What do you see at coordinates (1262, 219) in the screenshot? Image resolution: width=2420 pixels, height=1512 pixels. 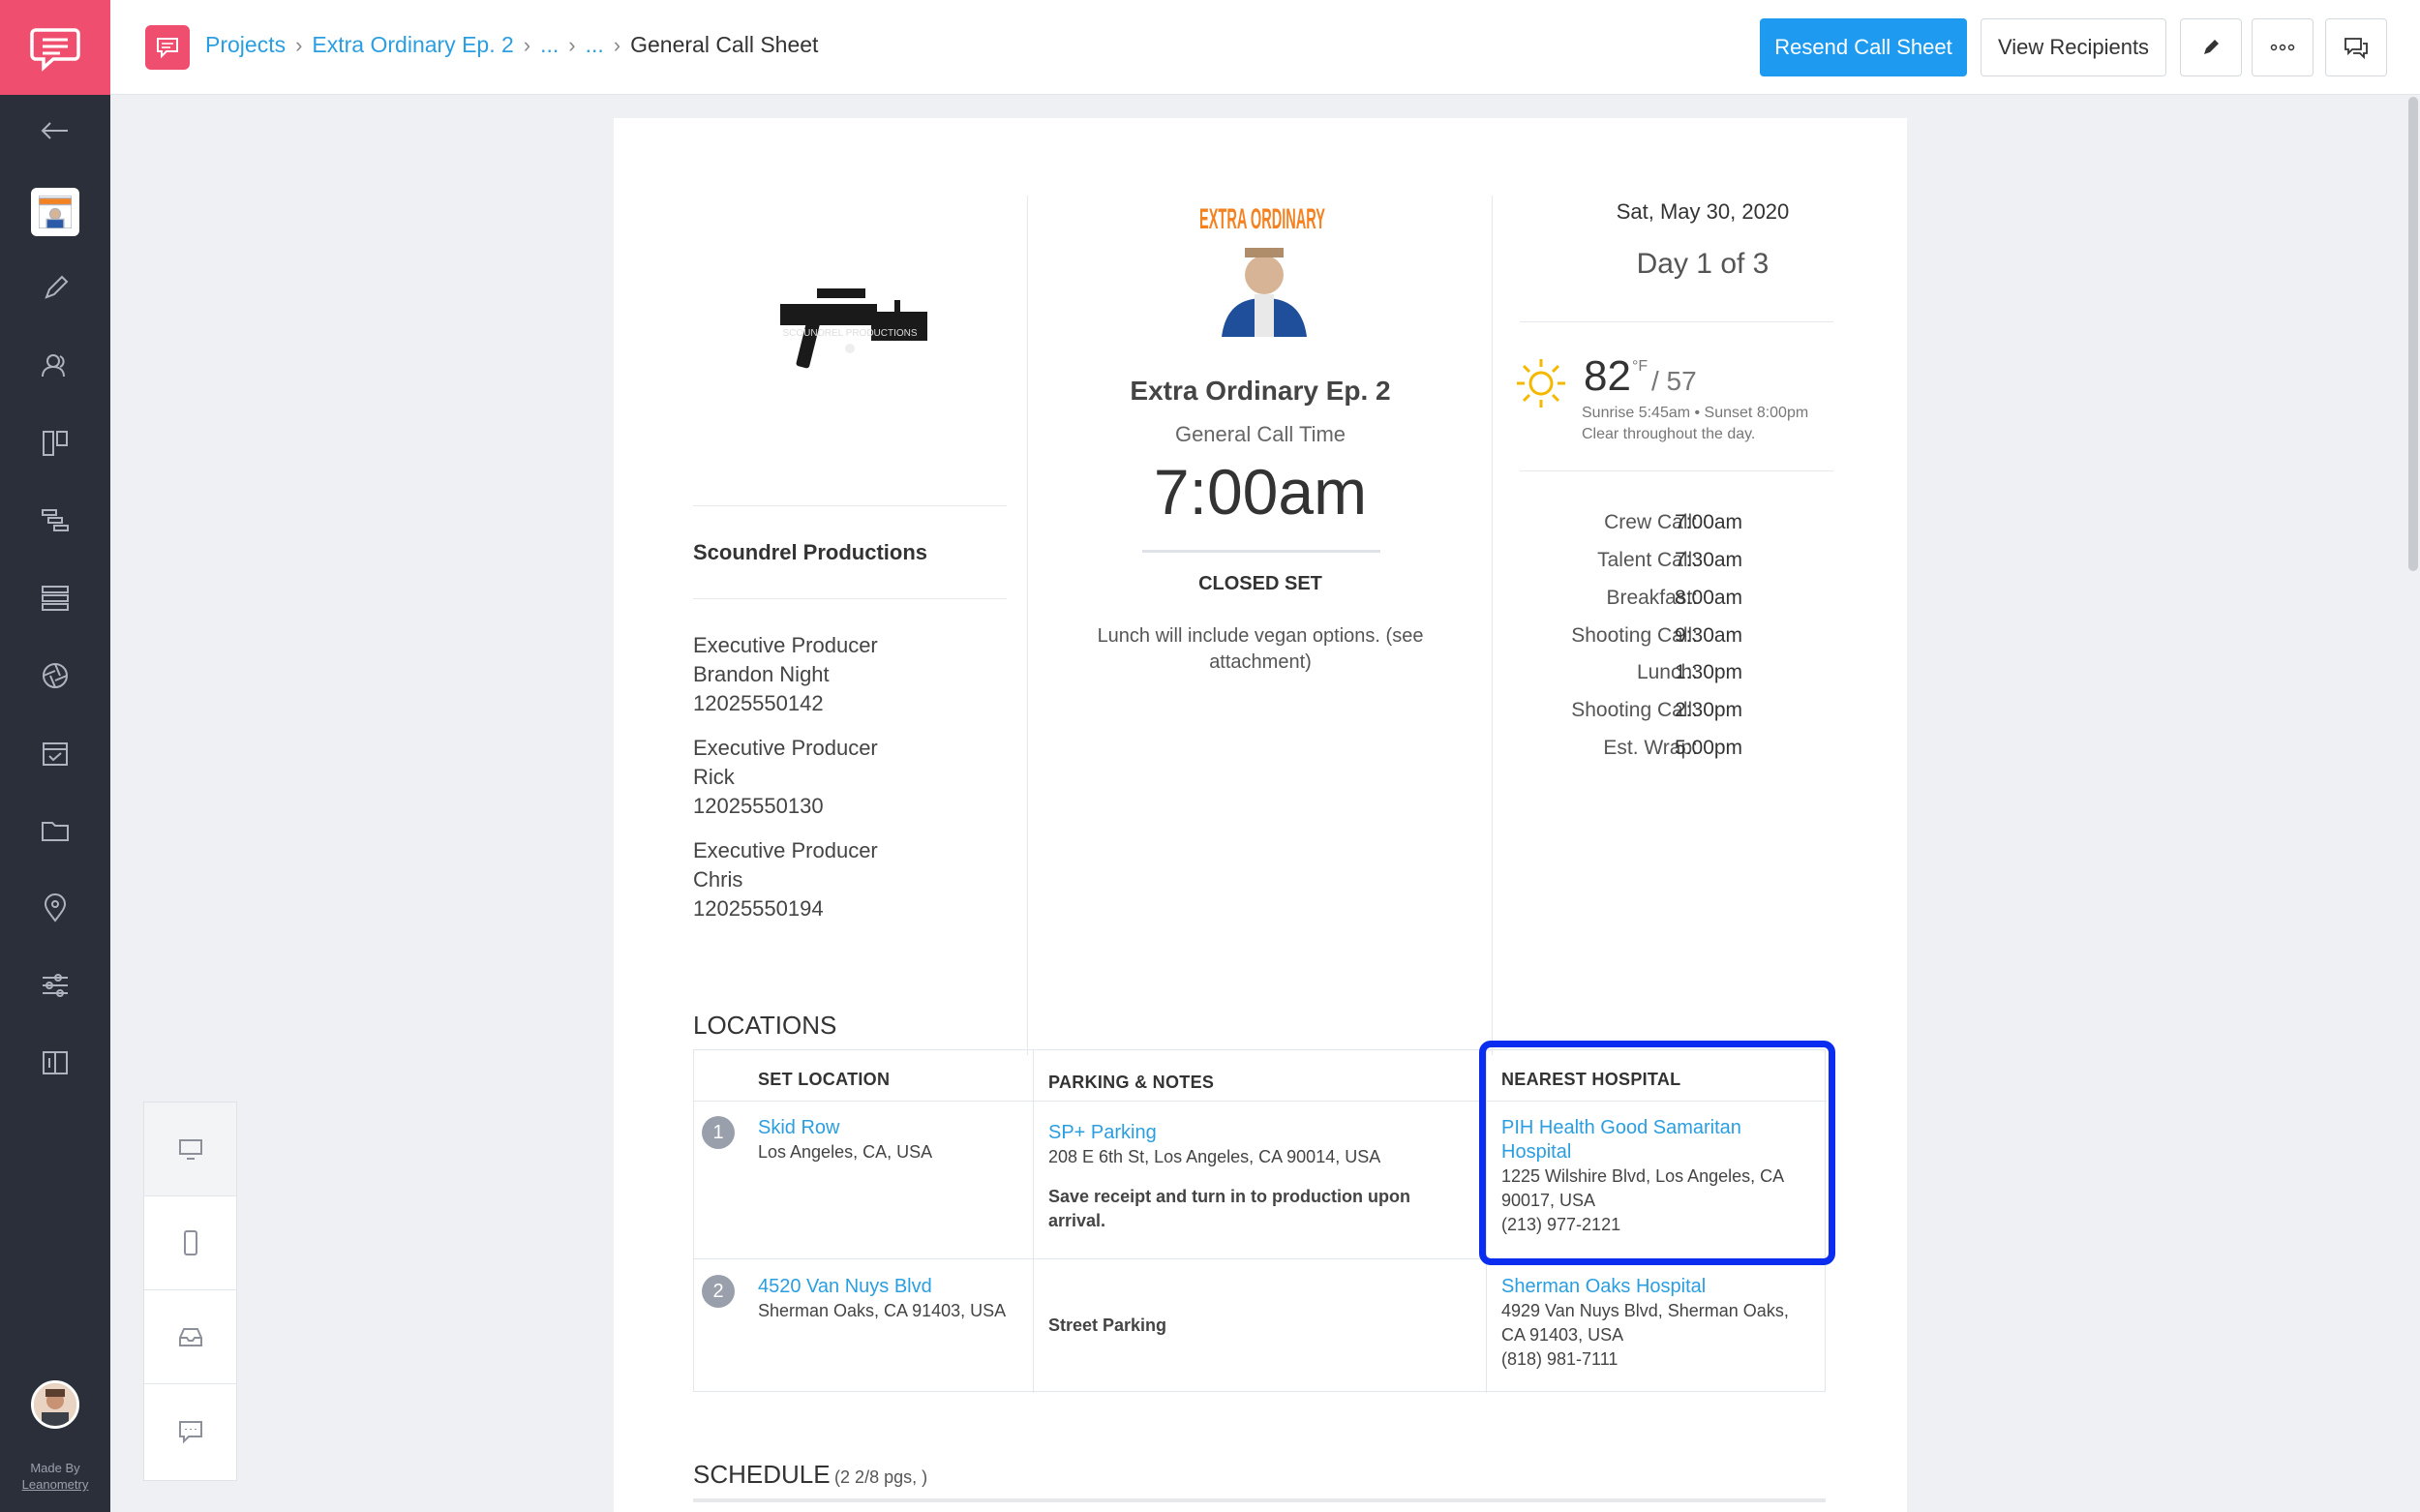 I see `poster-title: EXTRA ORDINARY` at bounding box center [1262, 219].